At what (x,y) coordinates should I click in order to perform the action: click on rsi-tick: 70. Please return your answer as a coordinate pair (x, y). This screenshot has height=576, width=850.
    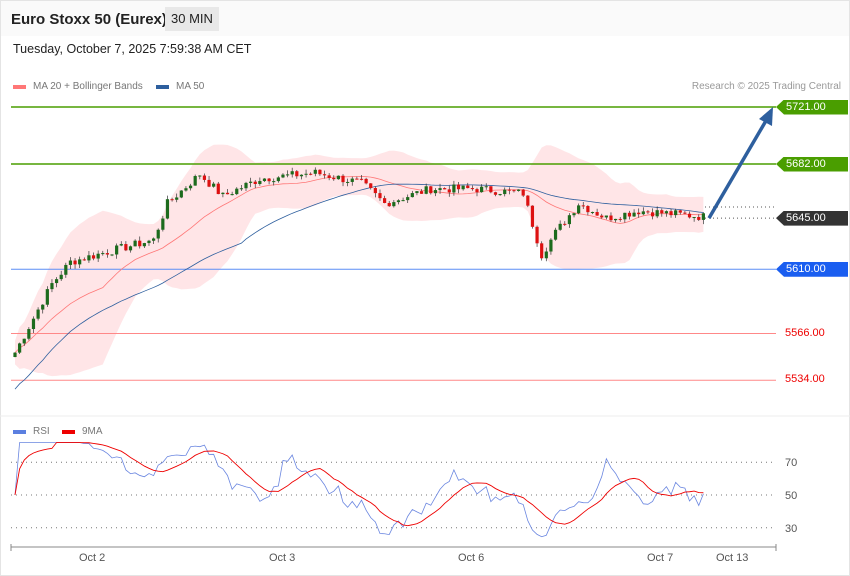
    Looking at the image, I should click on (791, 463).